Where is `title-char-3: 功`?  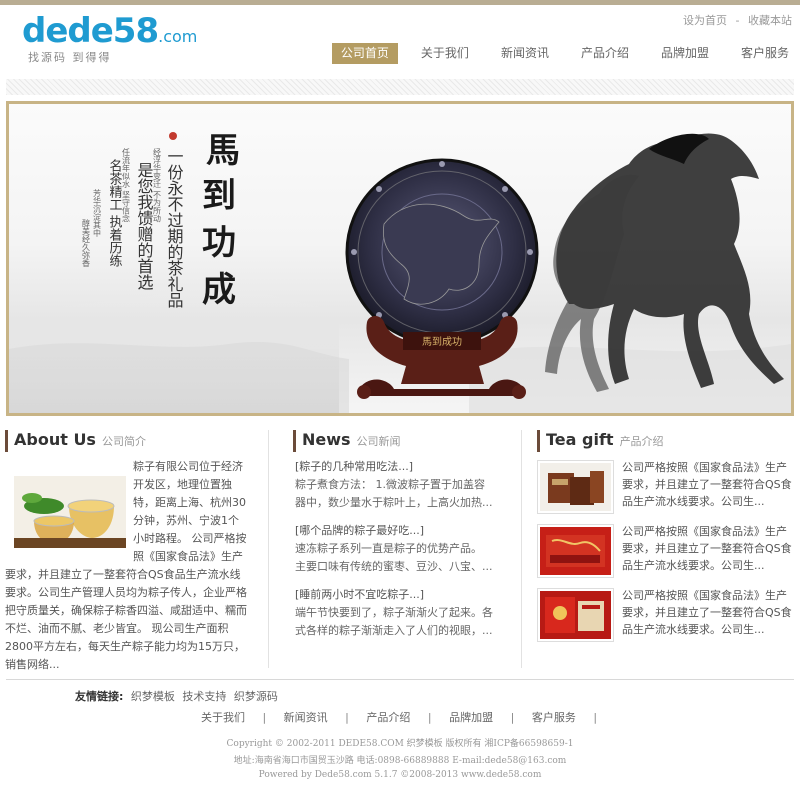
title-char-3: 功 is located at coordinates (219, 243).